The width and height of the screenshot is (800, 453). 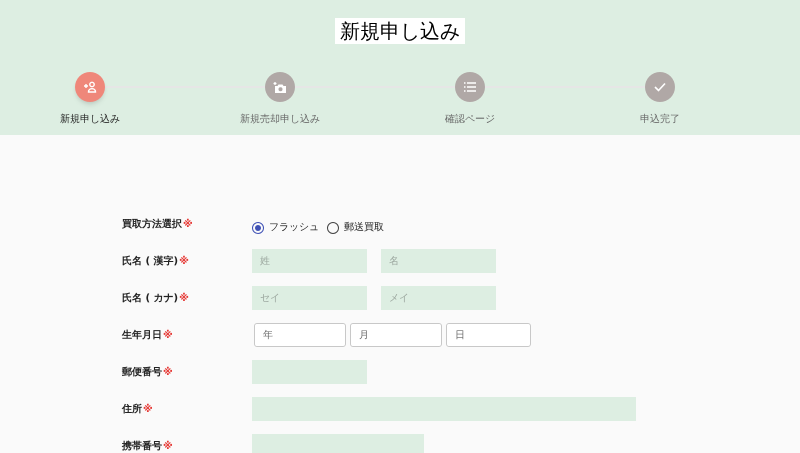 What do you see at coordinates (660, 119) in the screenshot?
I see `step-label: 申込完了` at bounding box center [660, 119].